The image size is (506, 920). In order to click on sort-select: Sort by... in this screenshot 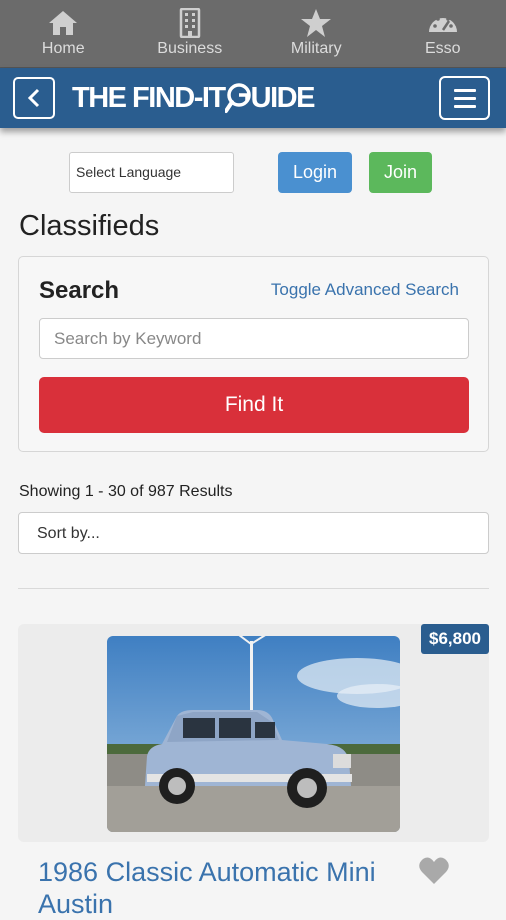, I will do `click(253, 533)`.